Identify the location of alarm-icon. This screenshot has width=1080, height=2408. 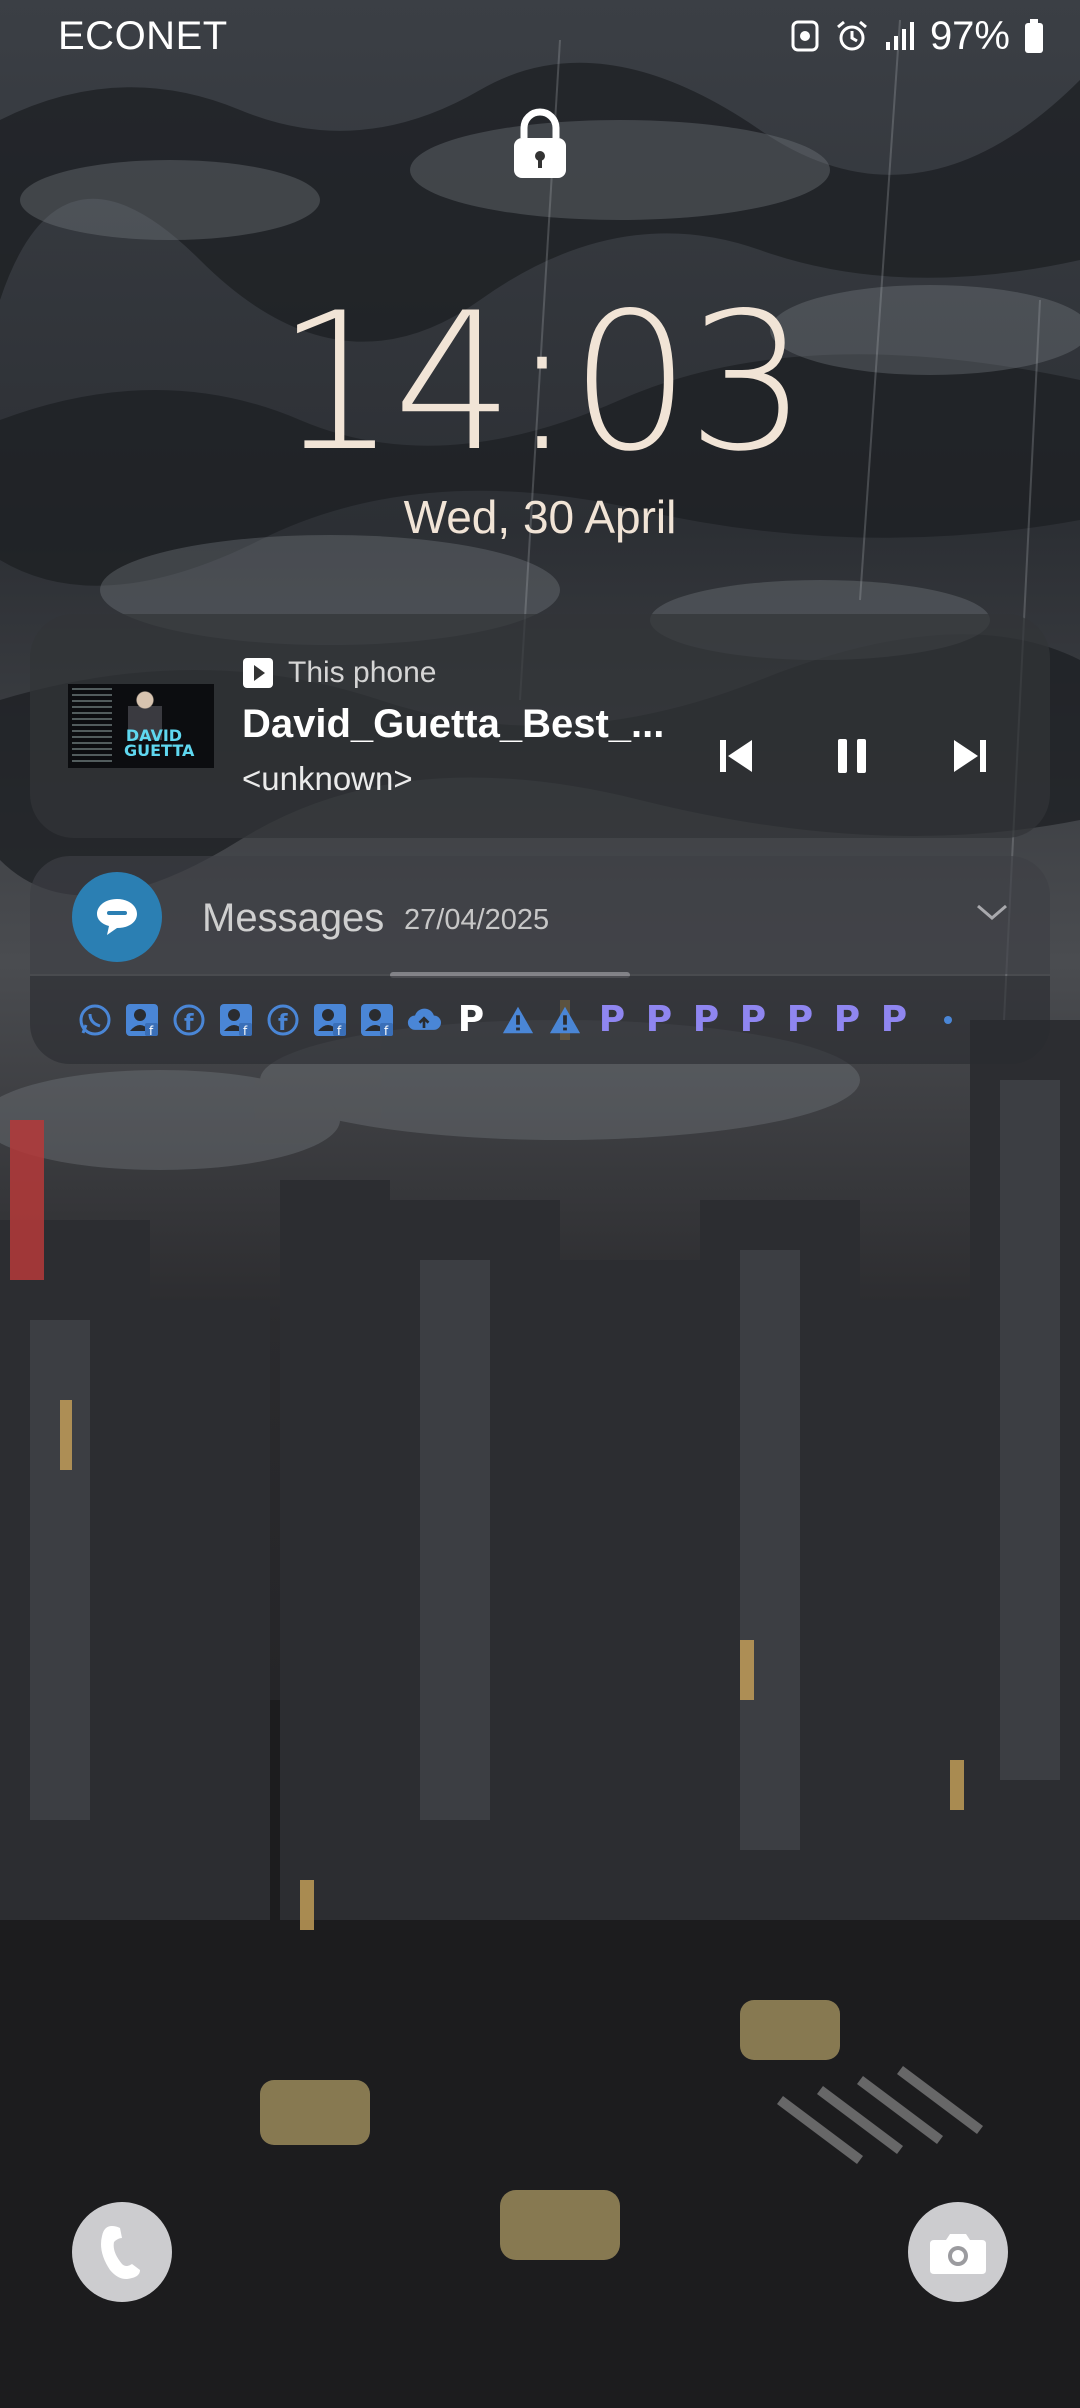
(851, 35).